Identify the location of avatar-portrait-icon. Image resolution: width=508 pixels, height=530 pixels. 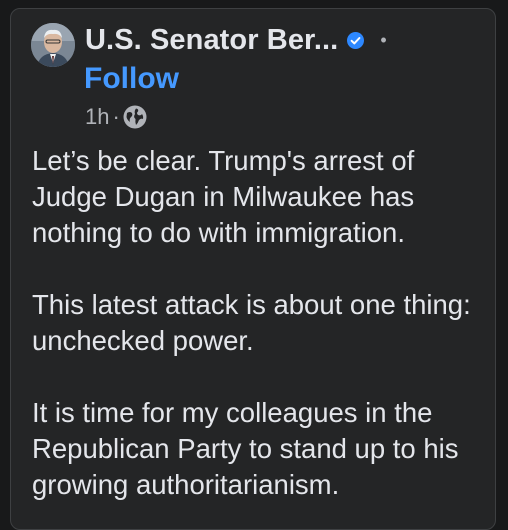
(53, 45).